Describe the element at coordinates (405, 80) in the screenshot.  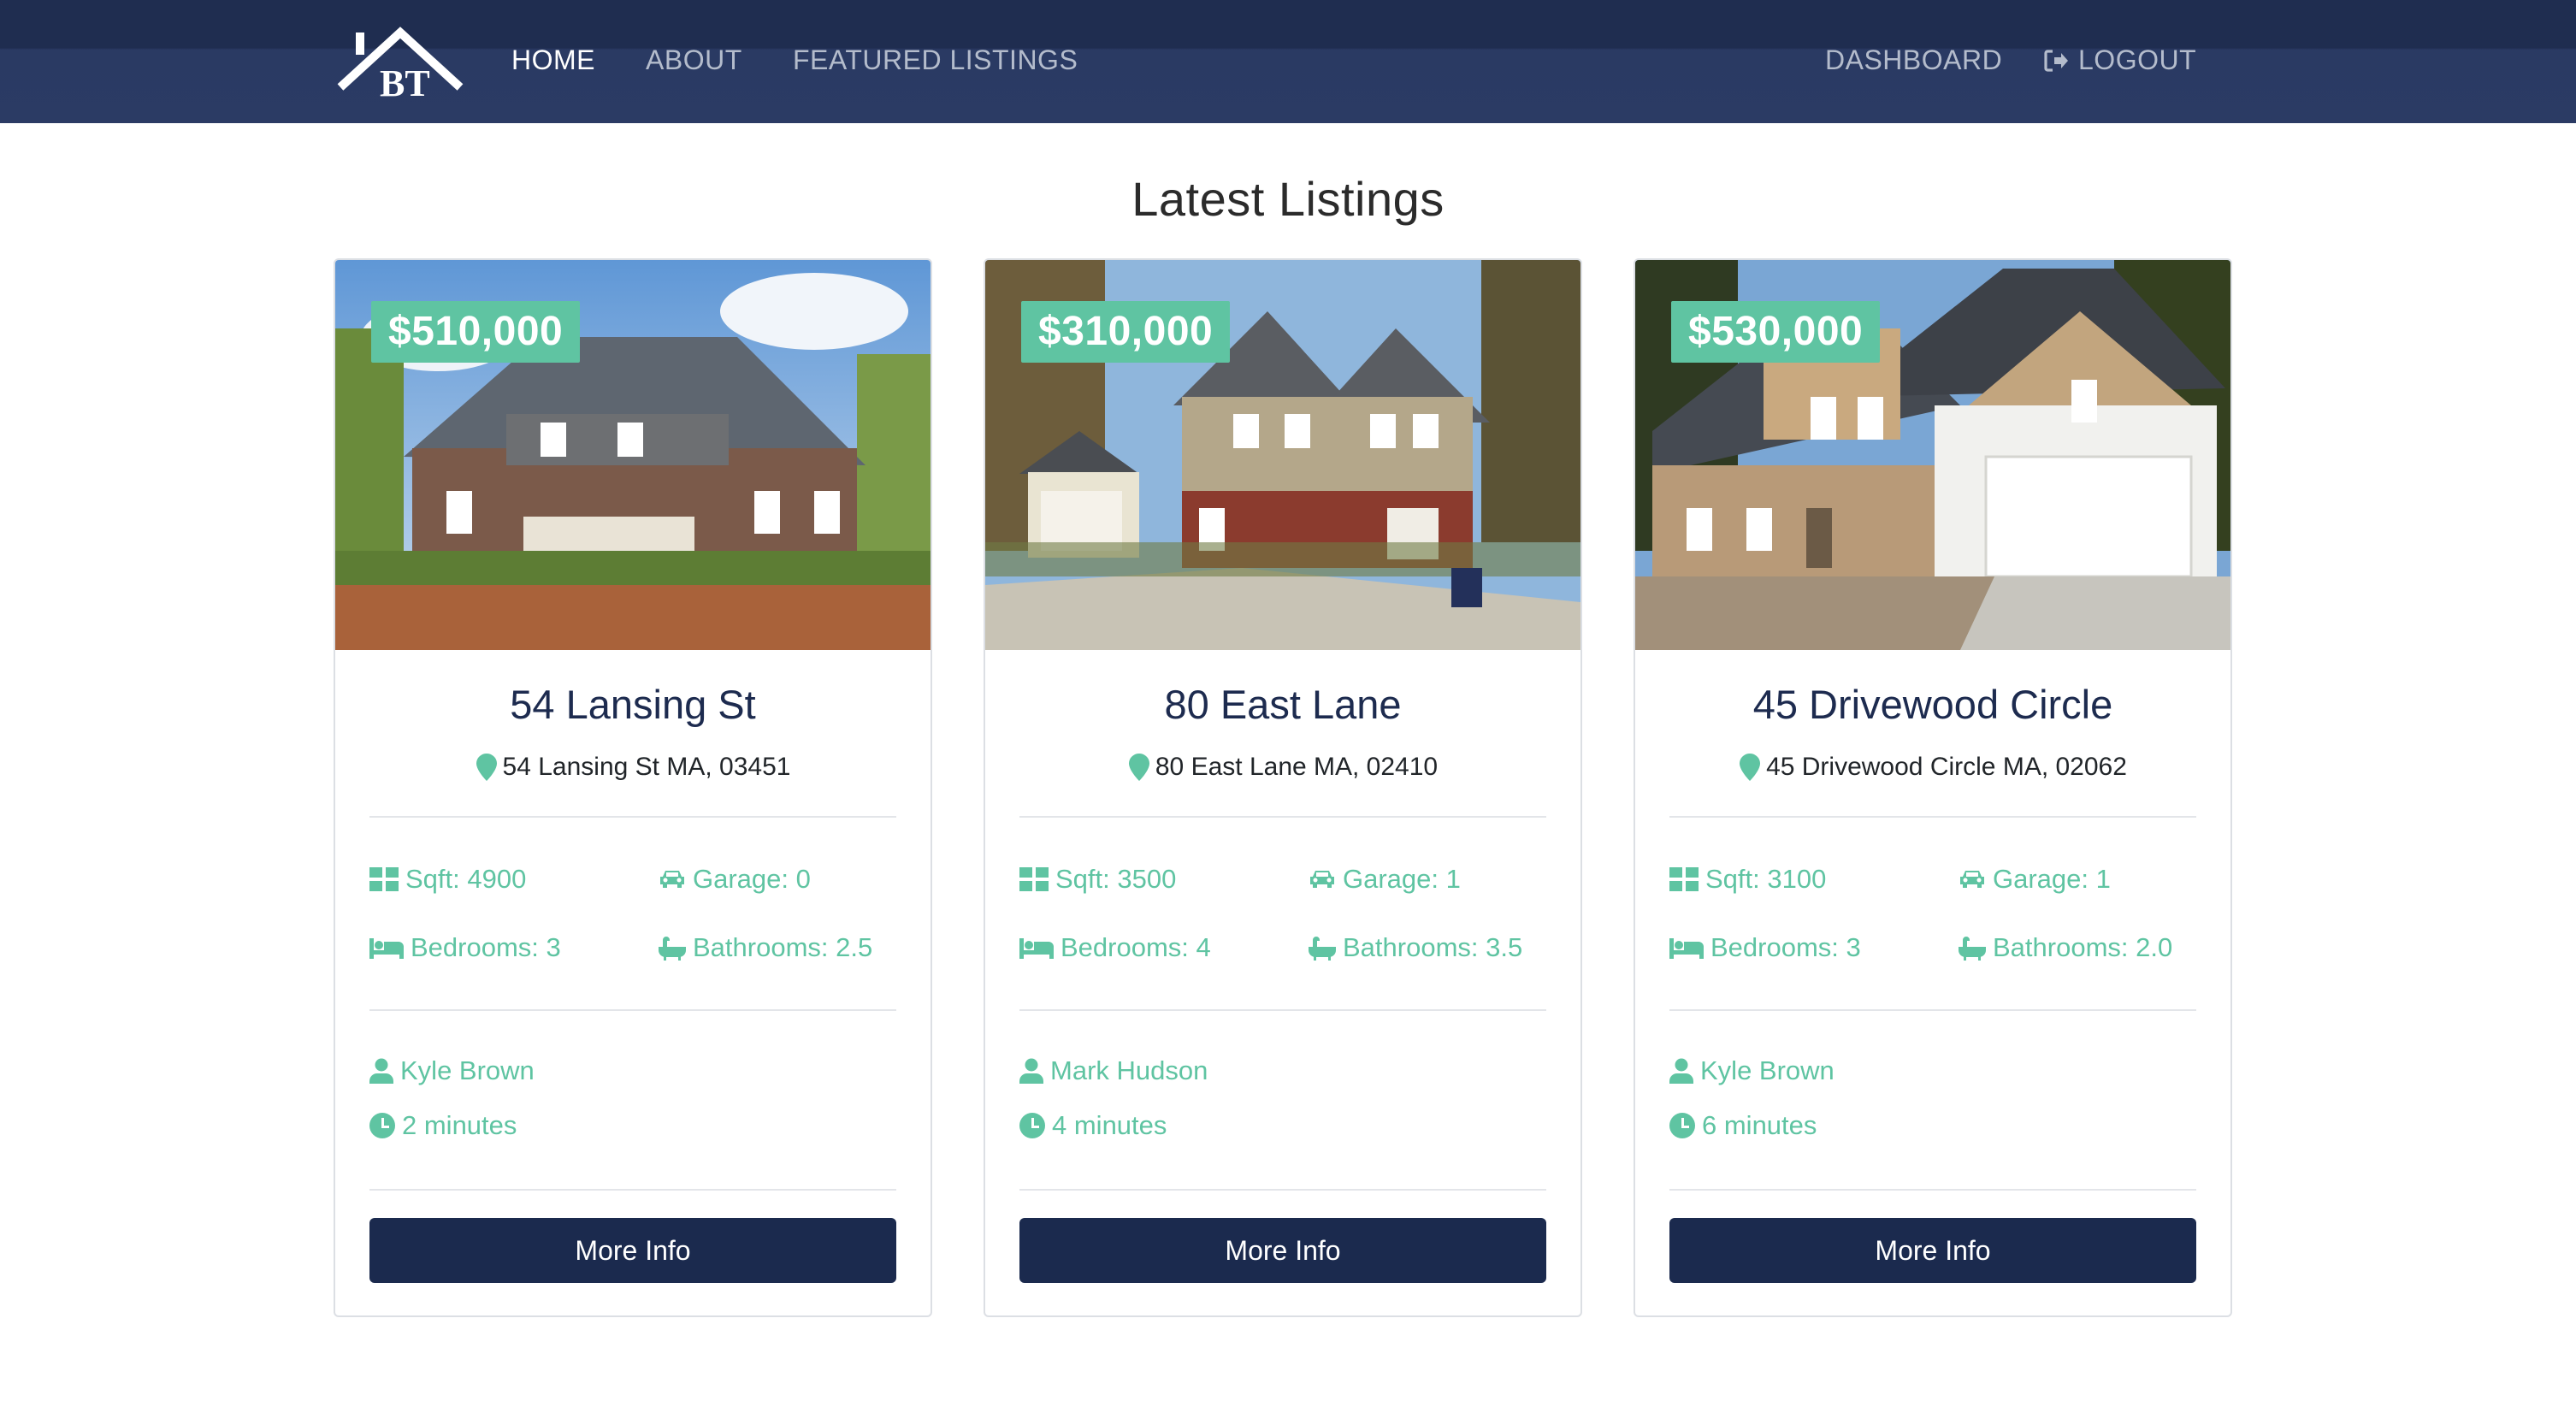
I see `brand-text: BT` at that location.